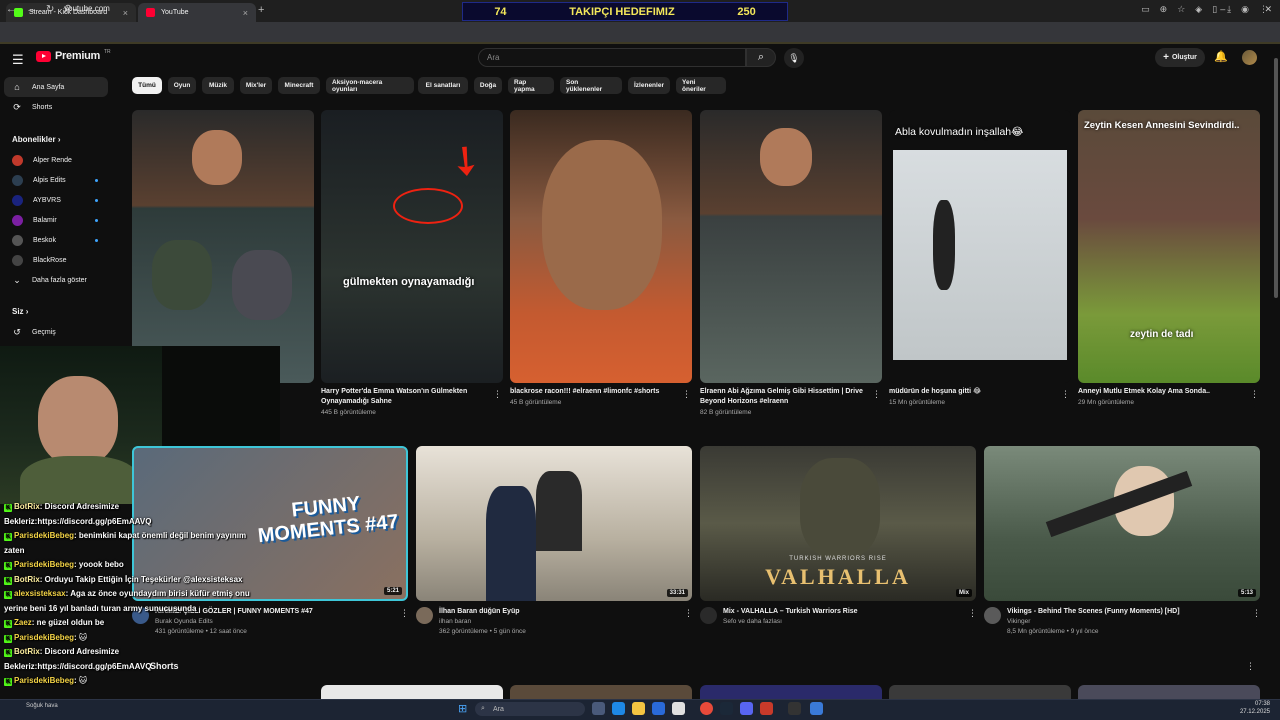 This screenshot has width=1280, height=720. Describe the element at coordinates (11, 9) in the screenshot. I see `back-icon: ←` at that location.